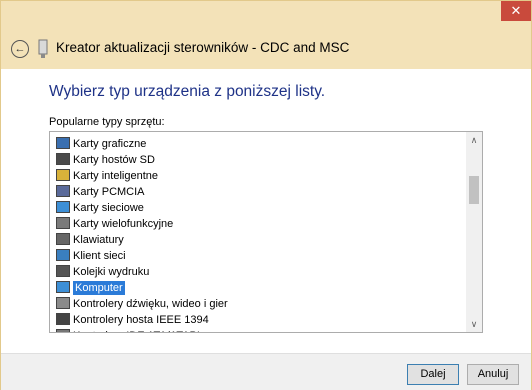  Describe the element at coordinates (63, 159) in the screenshot. I see `sd-host-icon` at that location.